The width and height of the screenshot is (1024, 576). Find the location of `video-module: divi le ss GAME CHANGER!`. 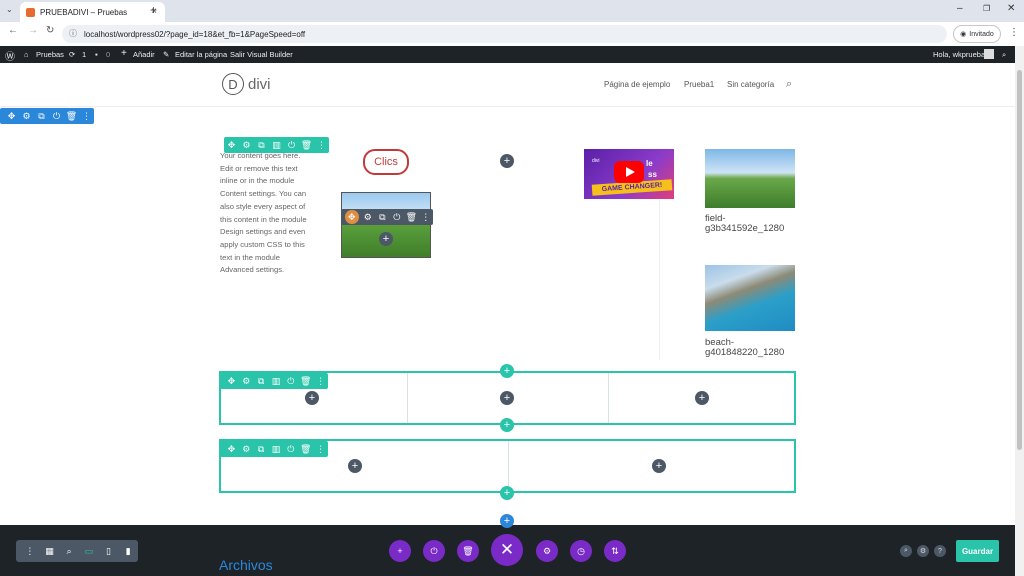

video-module: divi le ss GAME CHANGER! is located at coordinates (629, 174).